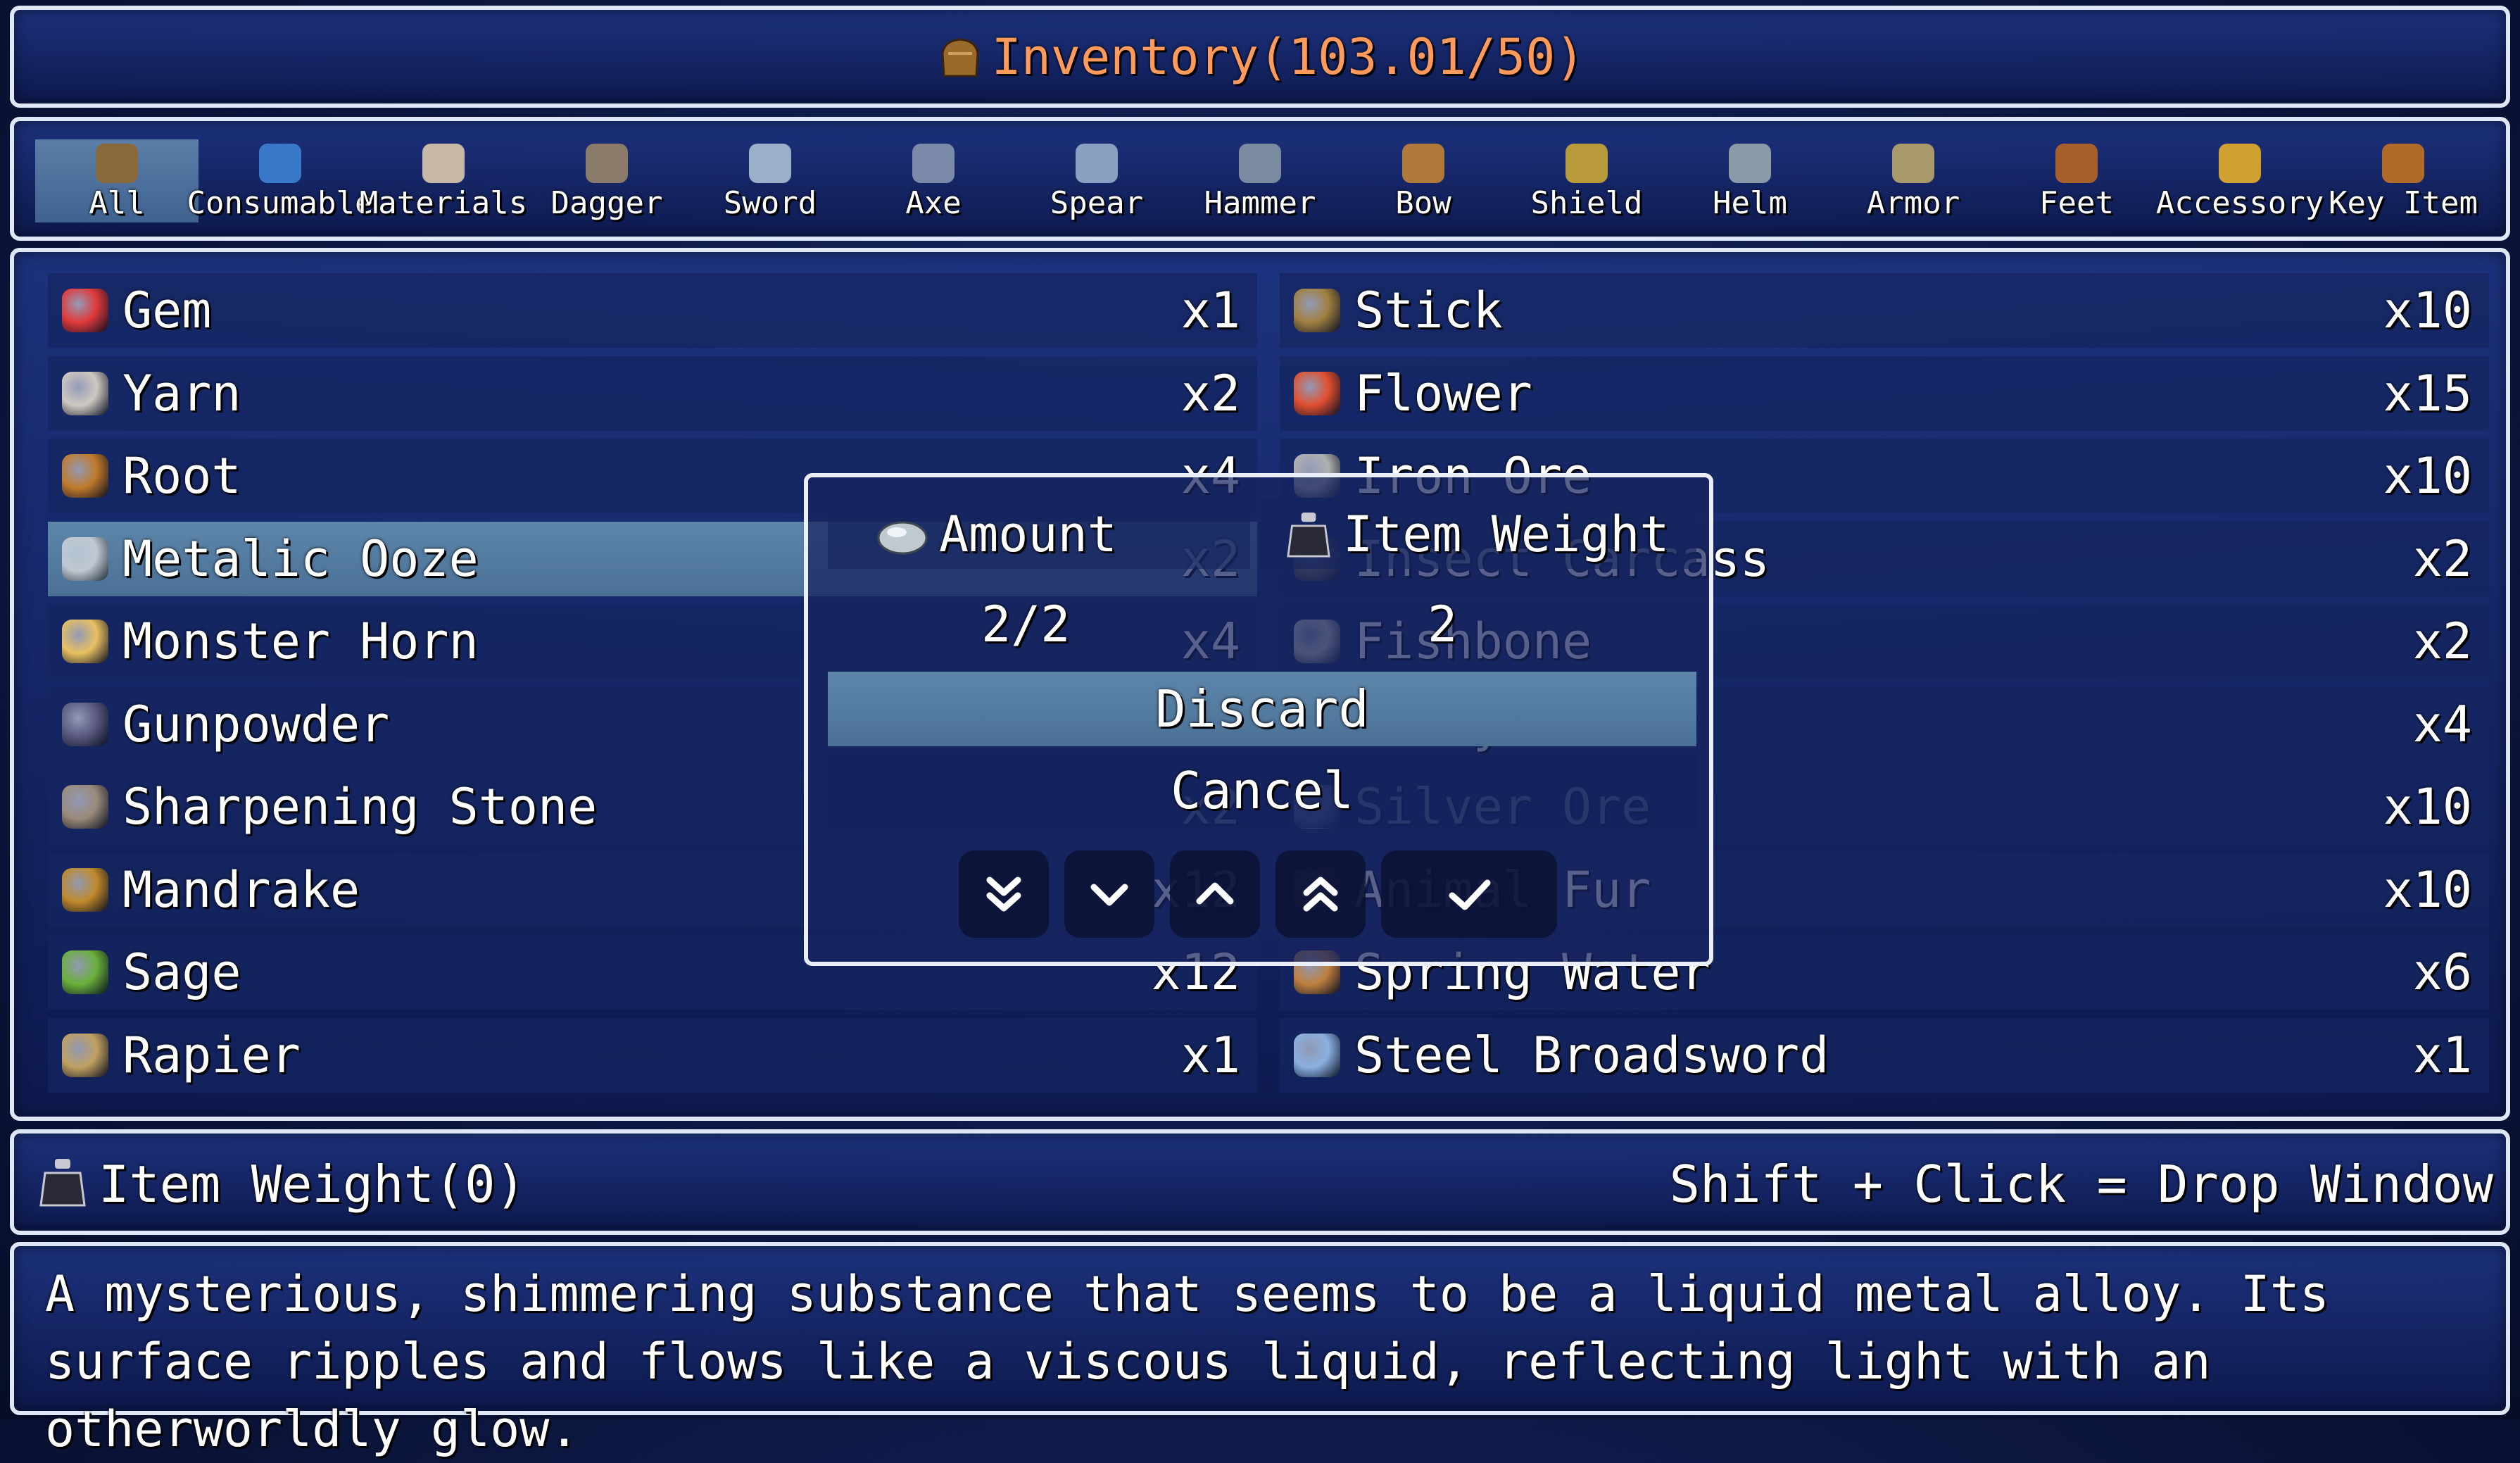  I want to click on item-row: Rapier x1, so click(653, 1055).